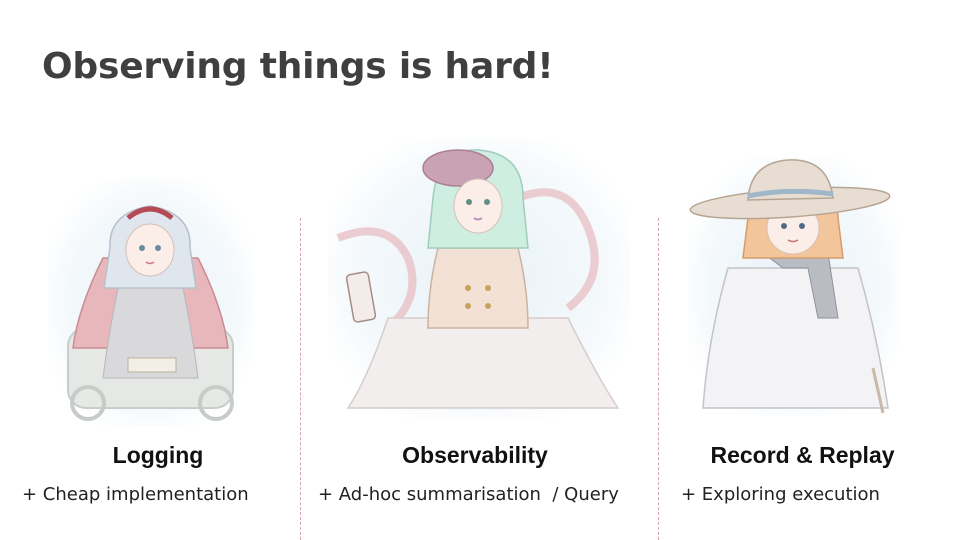 The width and height of the screenshot is (960, 540). I want to click on heading-observability: Observability, so click(475, 455).